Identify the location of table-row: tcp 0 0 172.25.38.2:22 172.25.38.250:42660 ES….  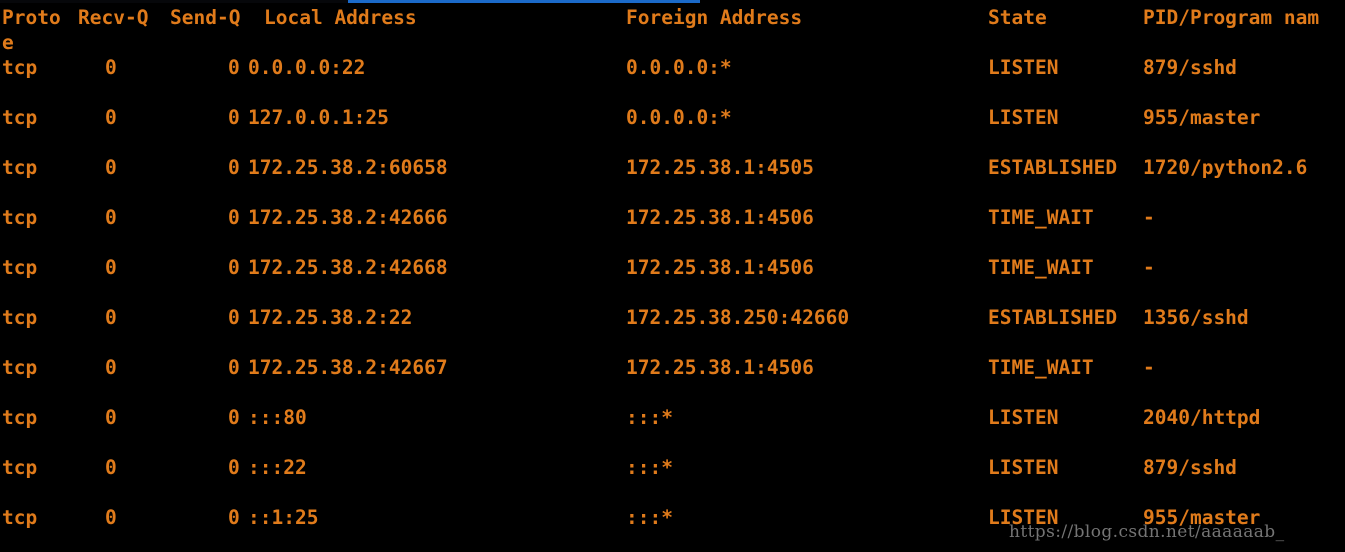
(672, 317).